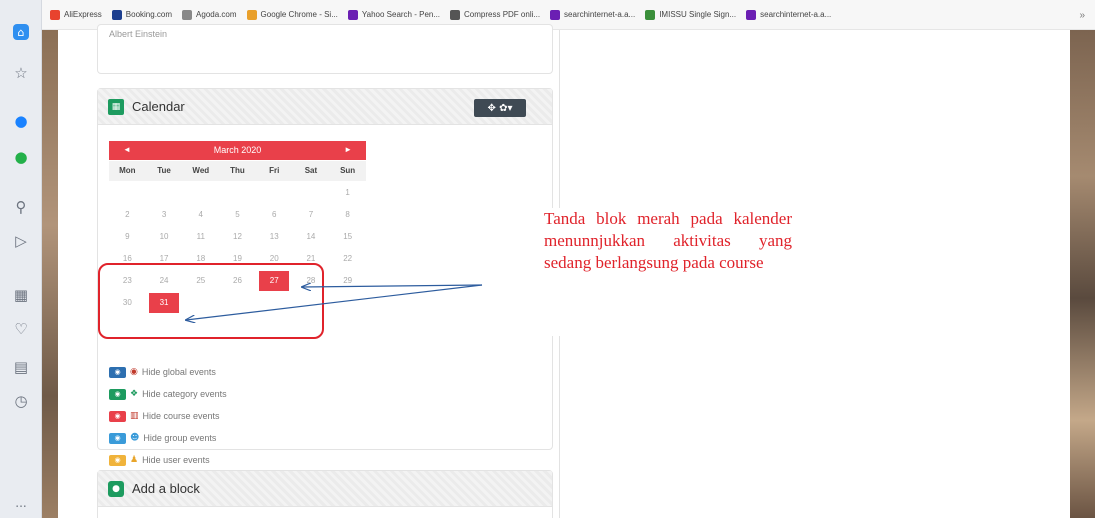 This screenshot has width=1095, height=518. I want to click on weekday-label: Tue, so click(164, 170).